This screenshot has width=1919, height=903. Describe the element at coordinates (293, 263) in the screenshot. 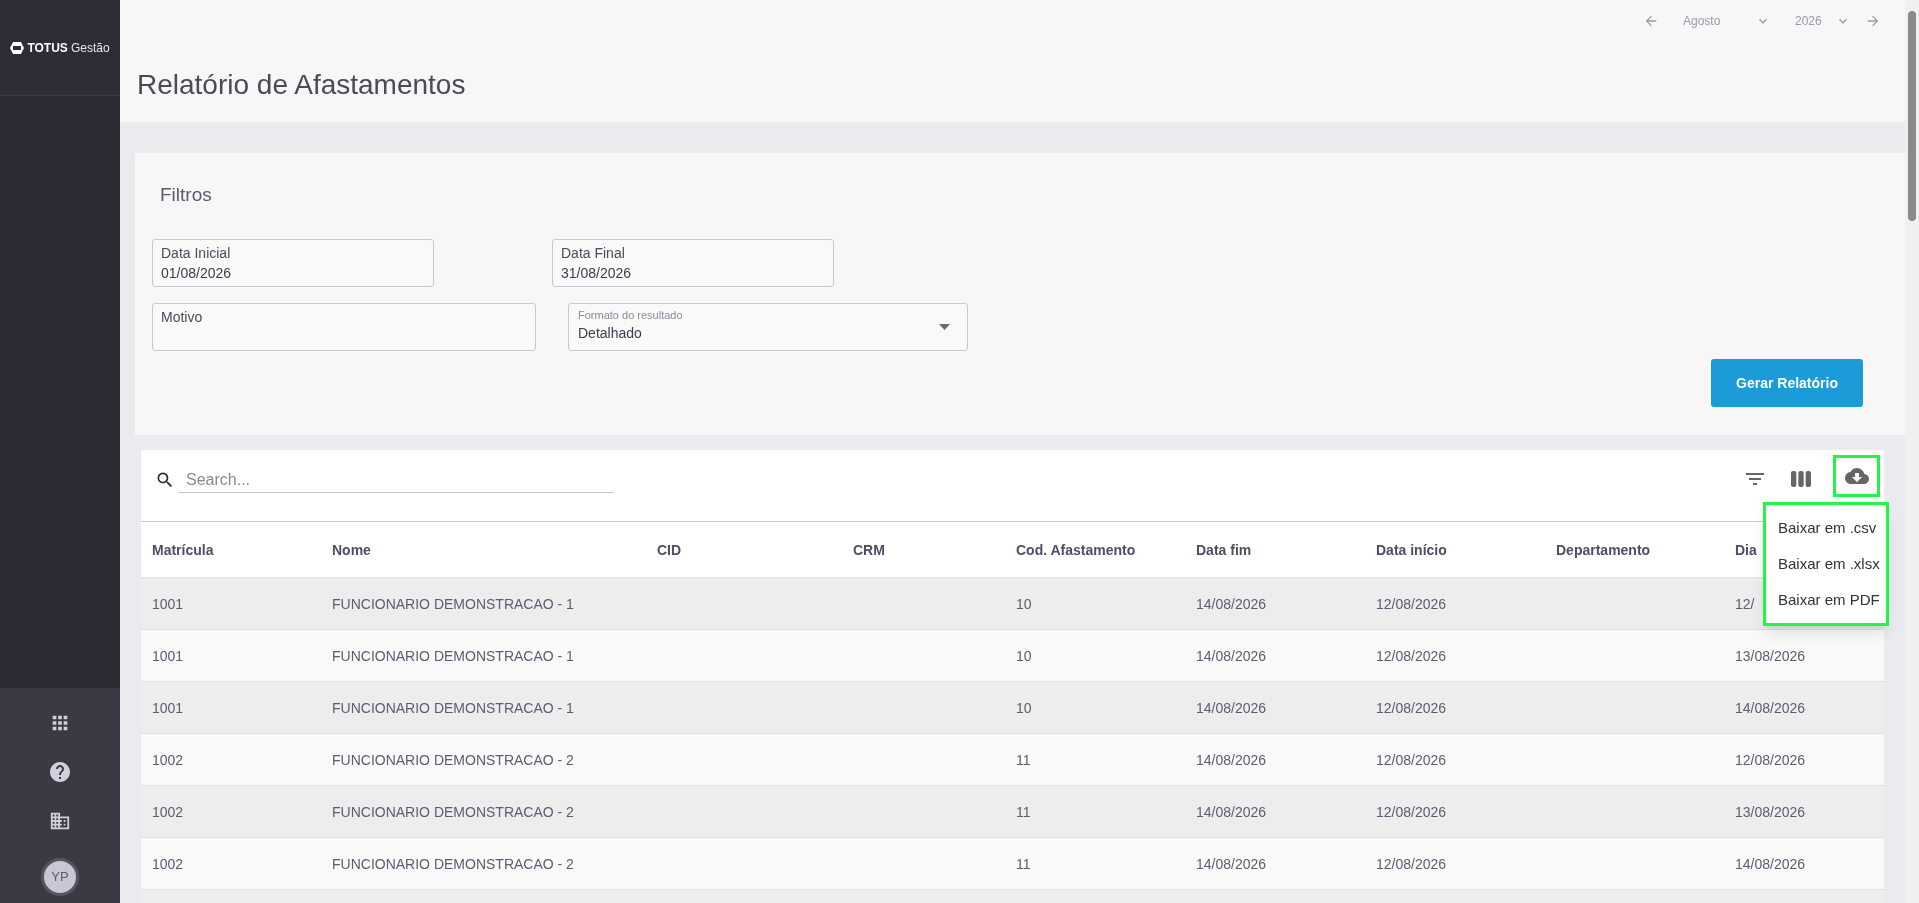

I see `input-field: Data Inicial 01/08/2026` at that location.